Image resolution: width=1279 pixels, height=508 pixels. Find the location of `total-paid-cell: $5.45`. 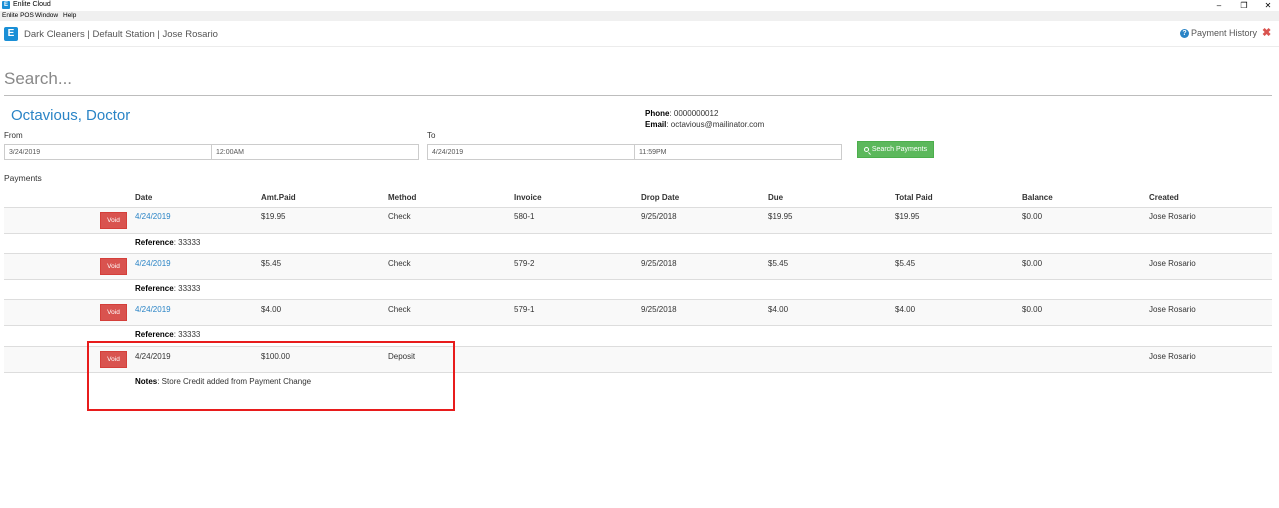

total-paid-cell: $5.45 is located at coordinates (905, 263).